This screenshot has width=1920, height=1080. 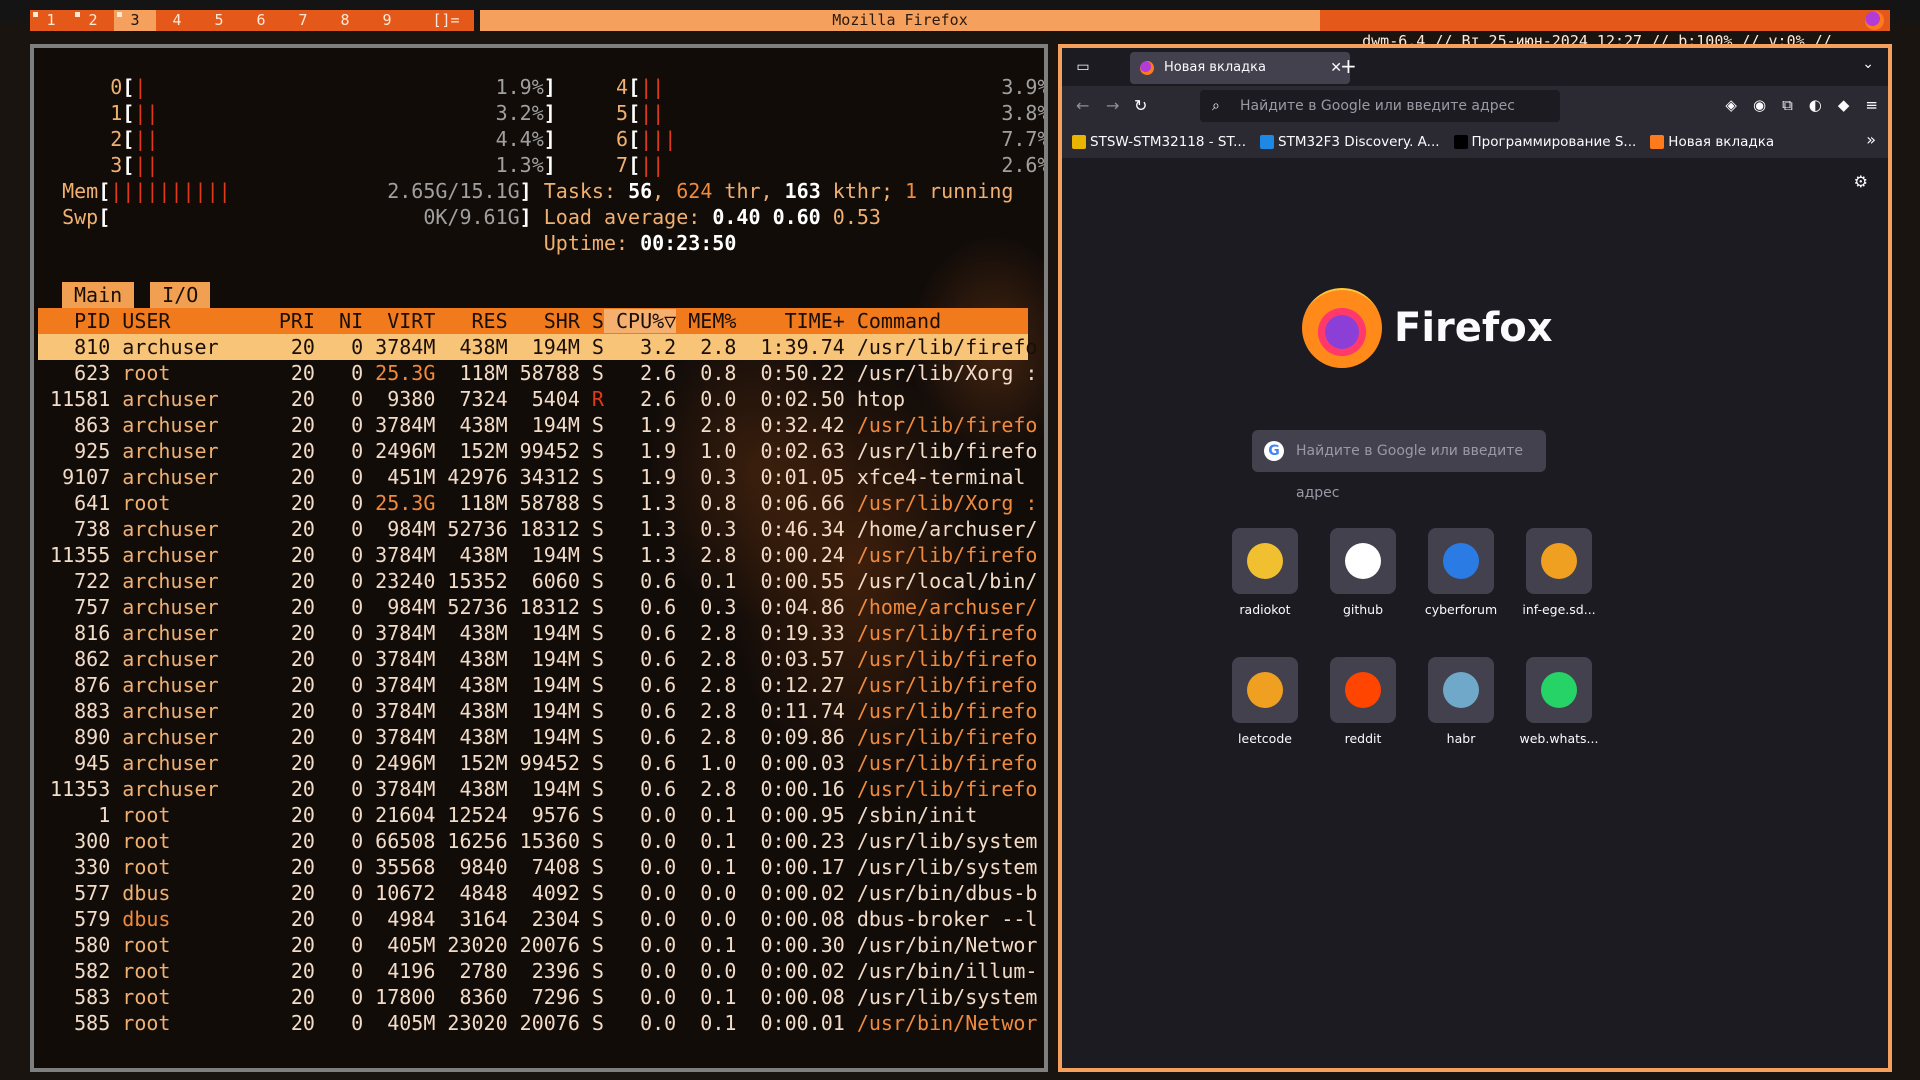 I want to click on top-site-reddit: reddit, so click(x=1363, y=701).